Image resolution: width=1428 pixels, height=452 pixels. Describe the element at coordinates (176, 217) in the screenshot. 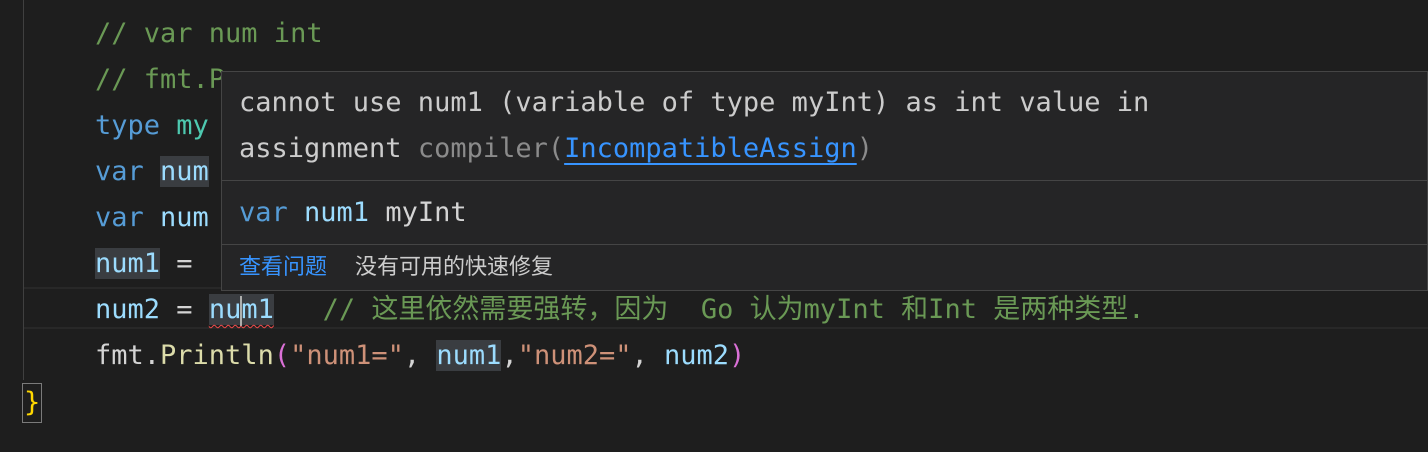

I see `variable: num` at that location.